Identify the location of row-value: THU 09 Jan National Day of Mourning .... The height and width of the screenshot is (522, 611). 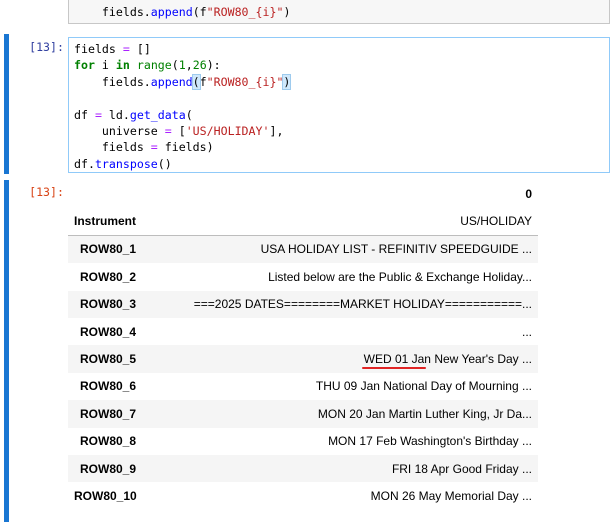
(340, 386).